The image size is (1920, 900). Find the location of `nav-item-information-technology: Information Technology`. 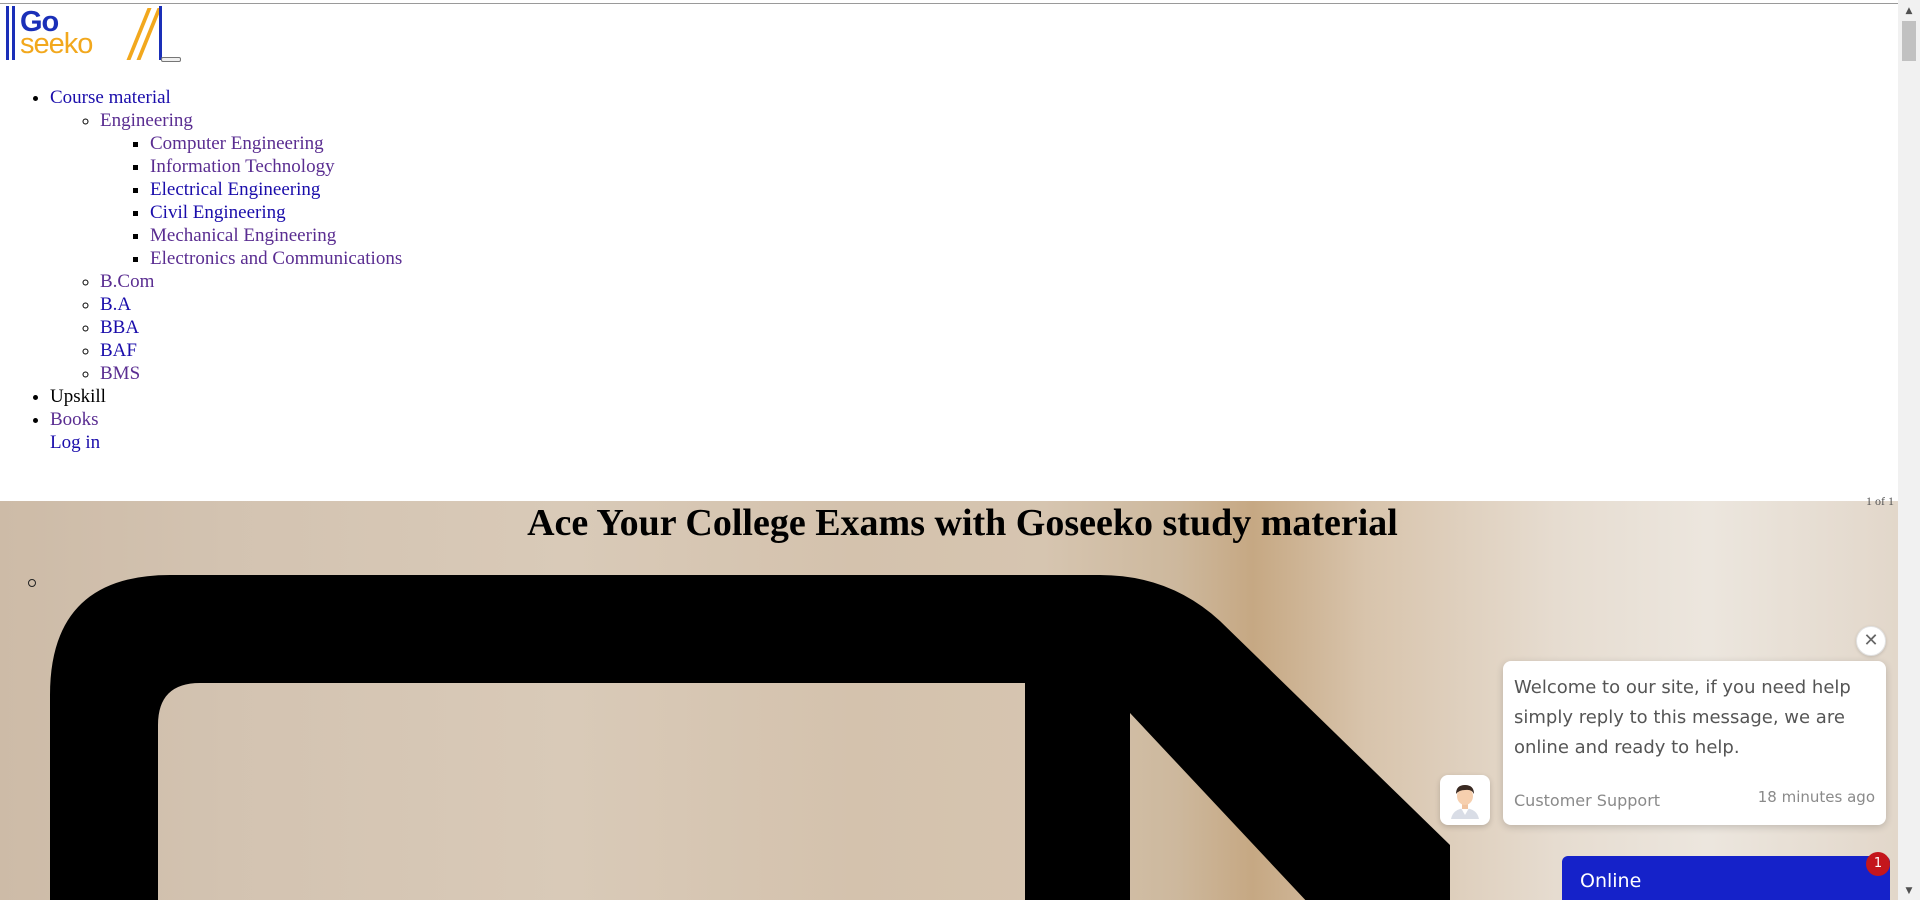

nav-item-information-technology: Information Technology is located at coordinates (276, 166).